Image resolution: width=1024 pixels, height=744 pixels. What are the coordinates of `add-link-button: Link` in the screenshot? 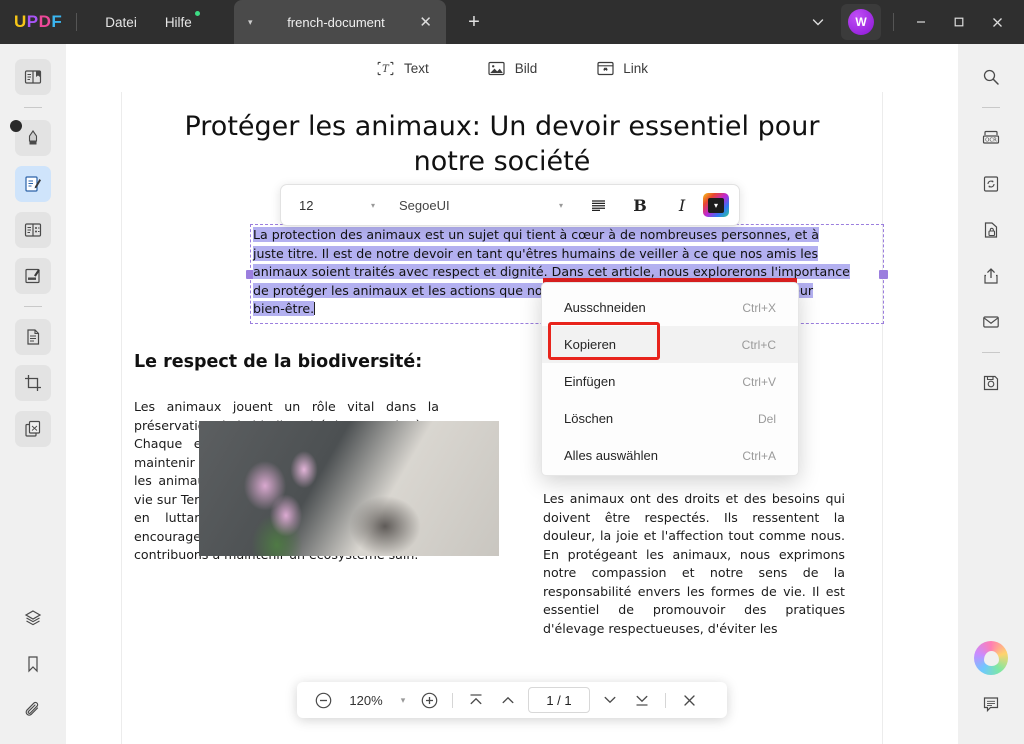 It's located at (621, 68).